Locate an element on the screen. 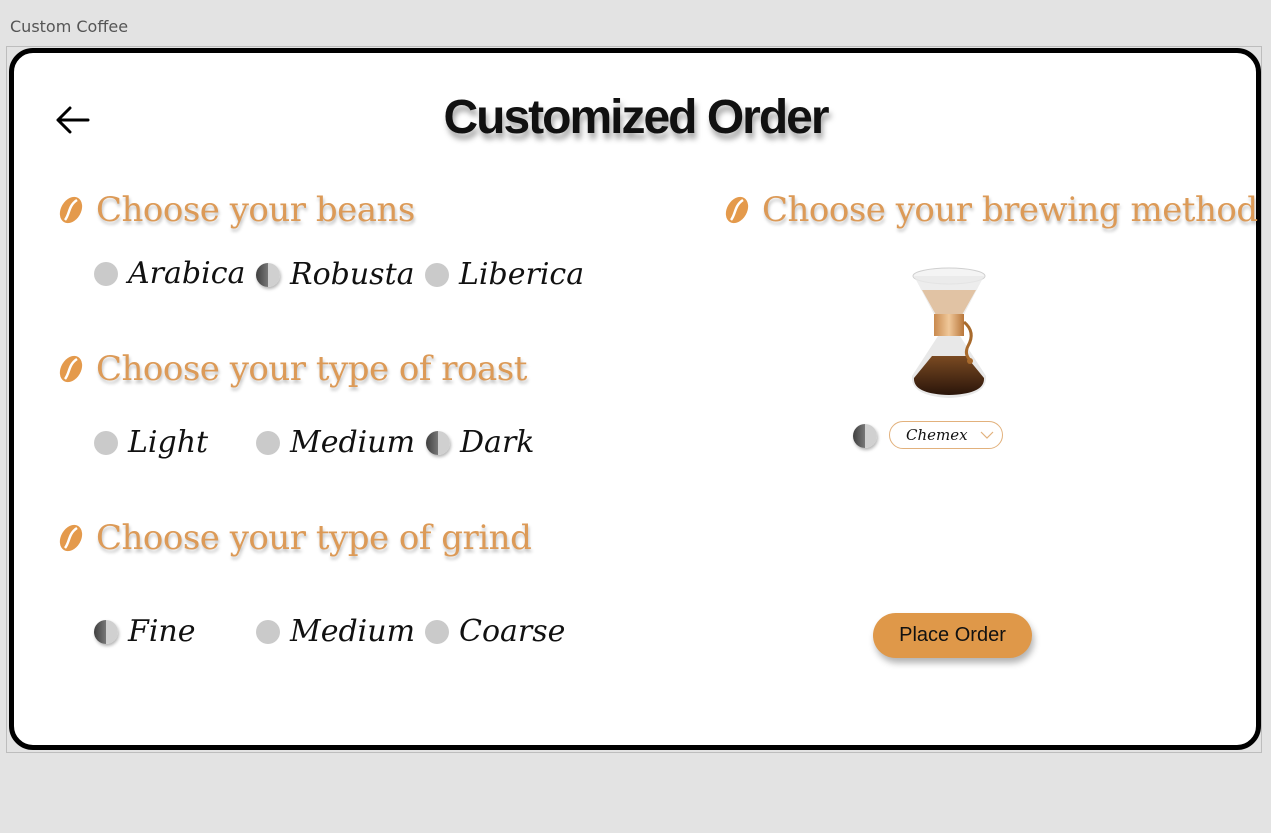  beans-option-arabica: Arabica is located at coordinates (169, 273).